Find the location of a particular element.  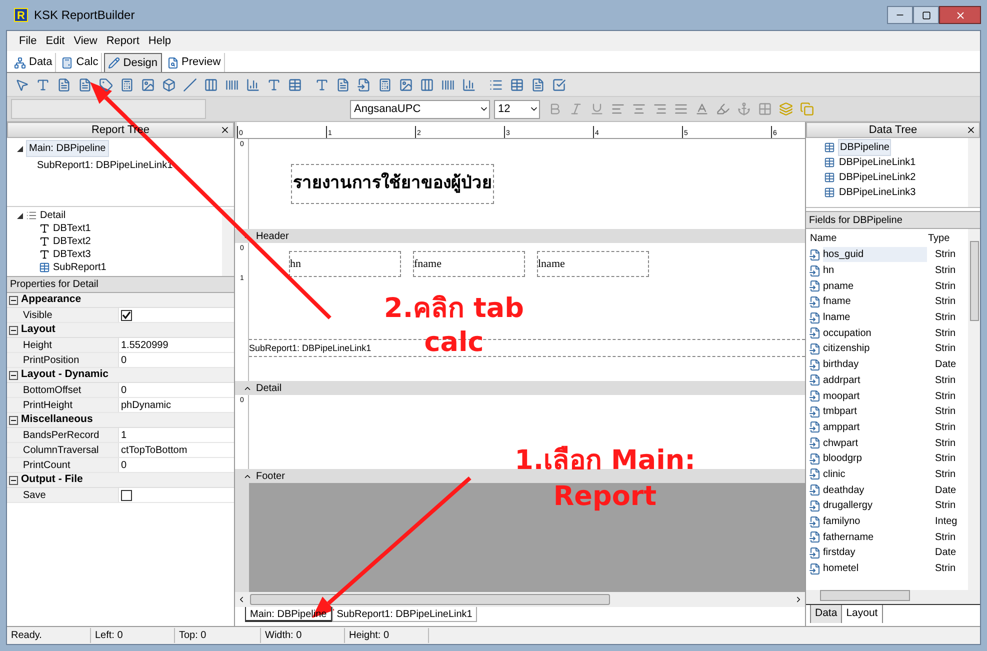

field-name: pname is located at coordinates (875, 286).